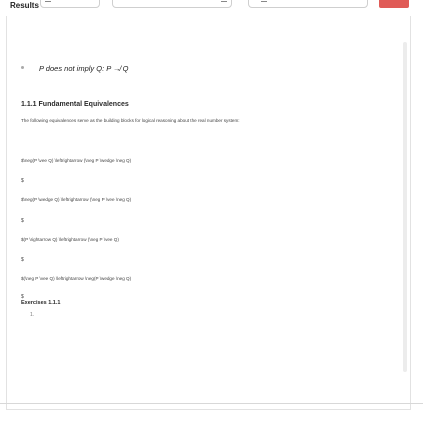 This screenshot has height=434, width=423. What do you see at coordinates (211, 403) in the screenshot?
I see `divider` at bounding box center [211, 403].